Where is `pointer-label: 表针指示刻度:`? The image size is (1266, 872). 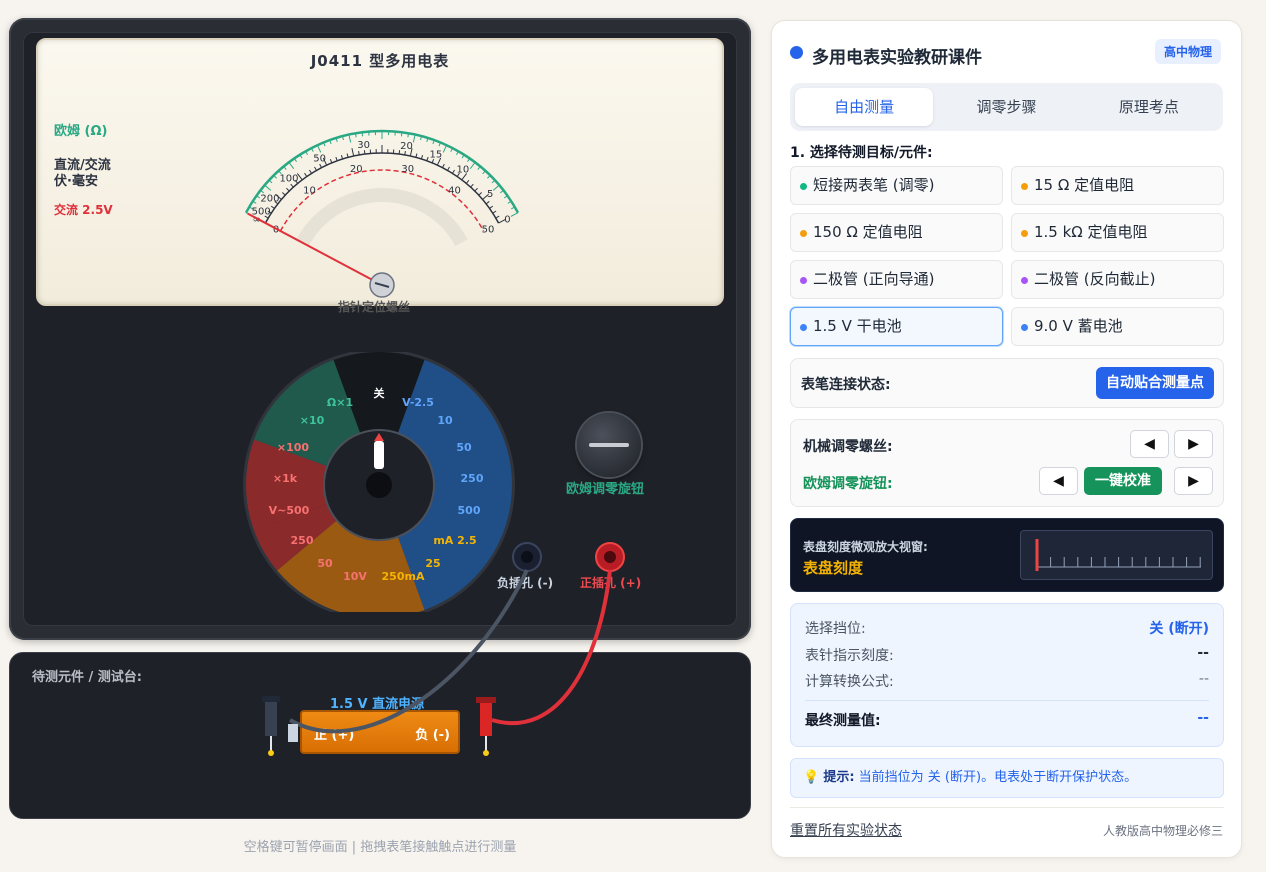 pointer-label: 表针指示刻度: is located at coordinates (849, 656).